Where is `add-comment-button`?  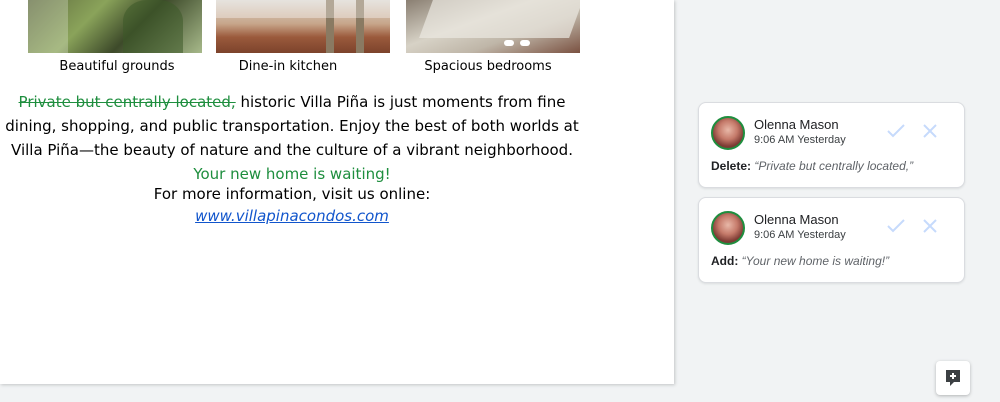 add-comment-button is located at coordinates (953, 378).